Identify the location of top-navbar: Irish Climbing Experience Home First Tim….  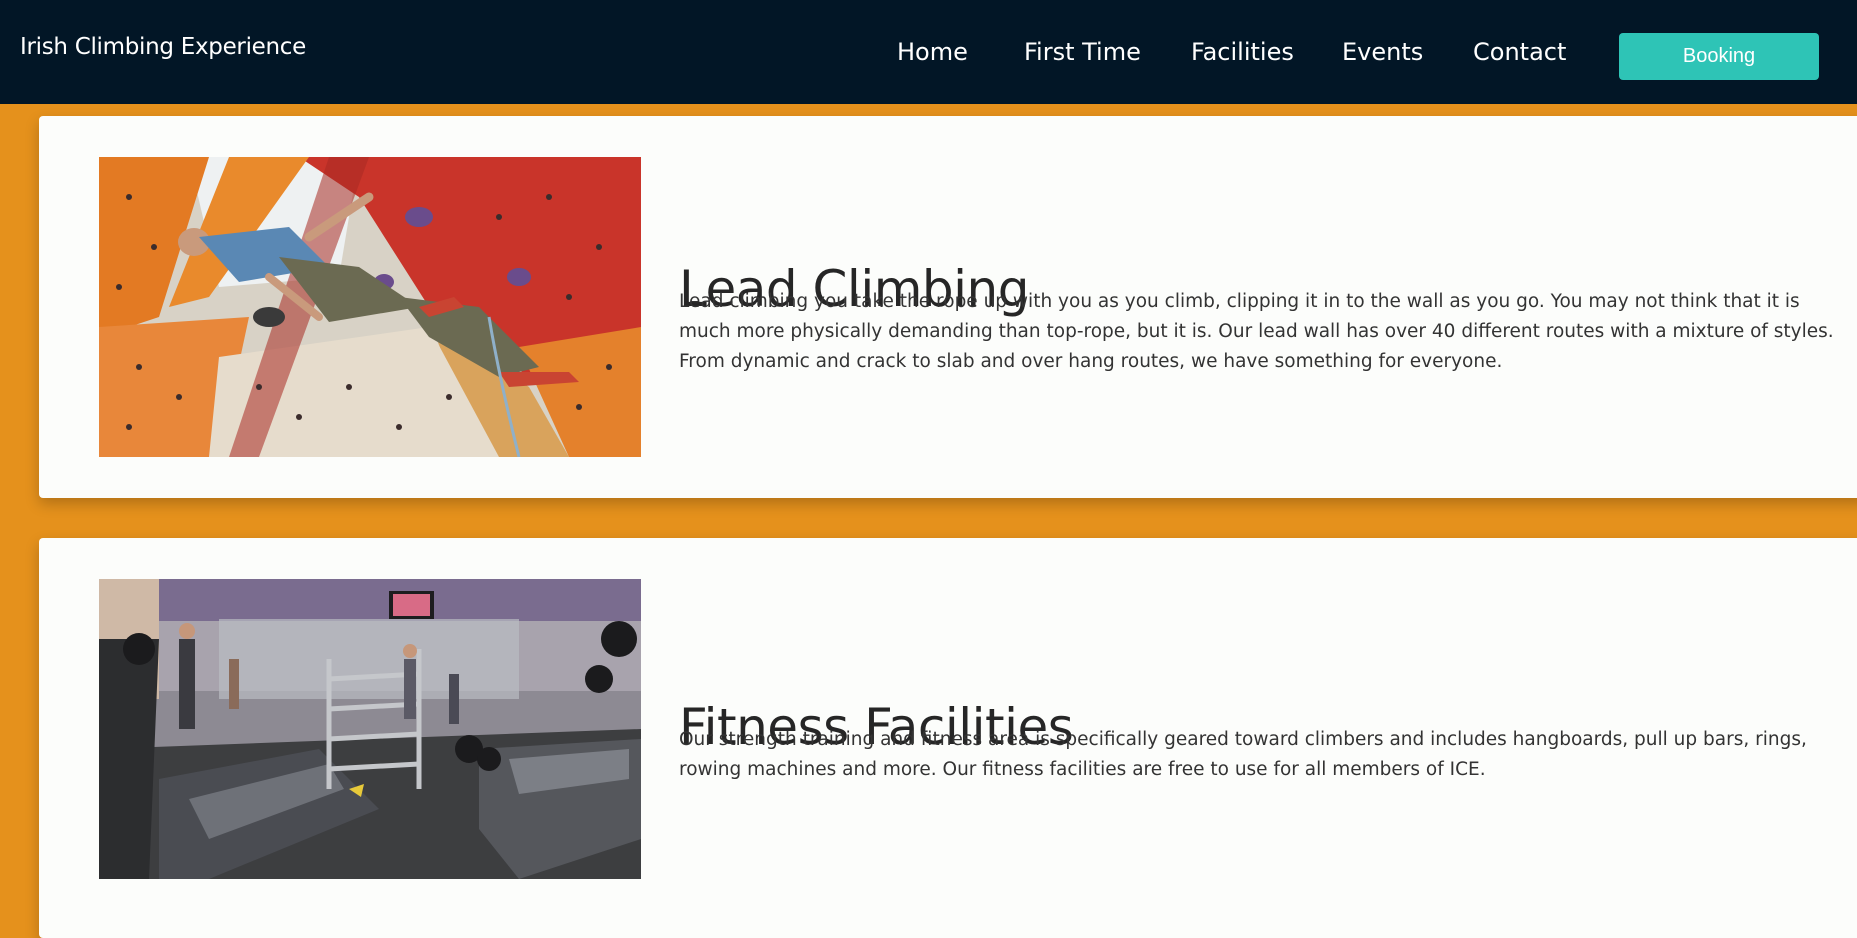
(928, 52).